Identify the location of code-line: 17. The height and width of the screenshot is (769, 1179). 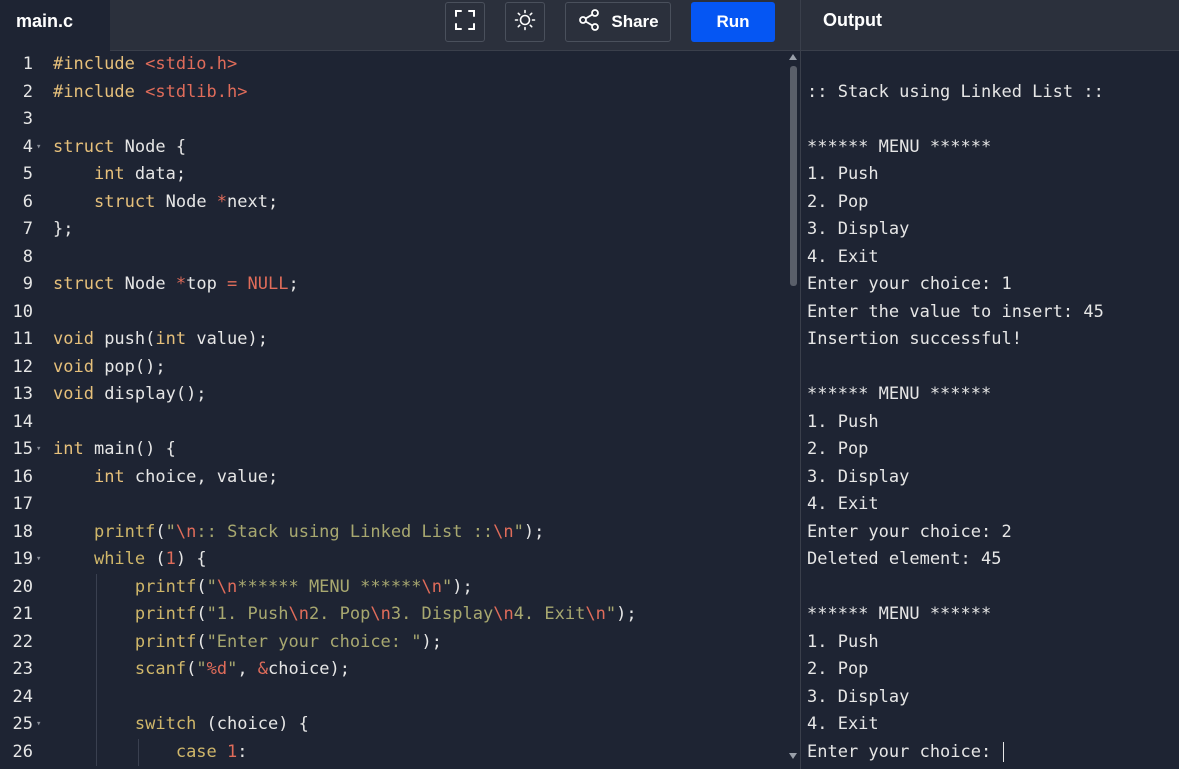
(395, 505).